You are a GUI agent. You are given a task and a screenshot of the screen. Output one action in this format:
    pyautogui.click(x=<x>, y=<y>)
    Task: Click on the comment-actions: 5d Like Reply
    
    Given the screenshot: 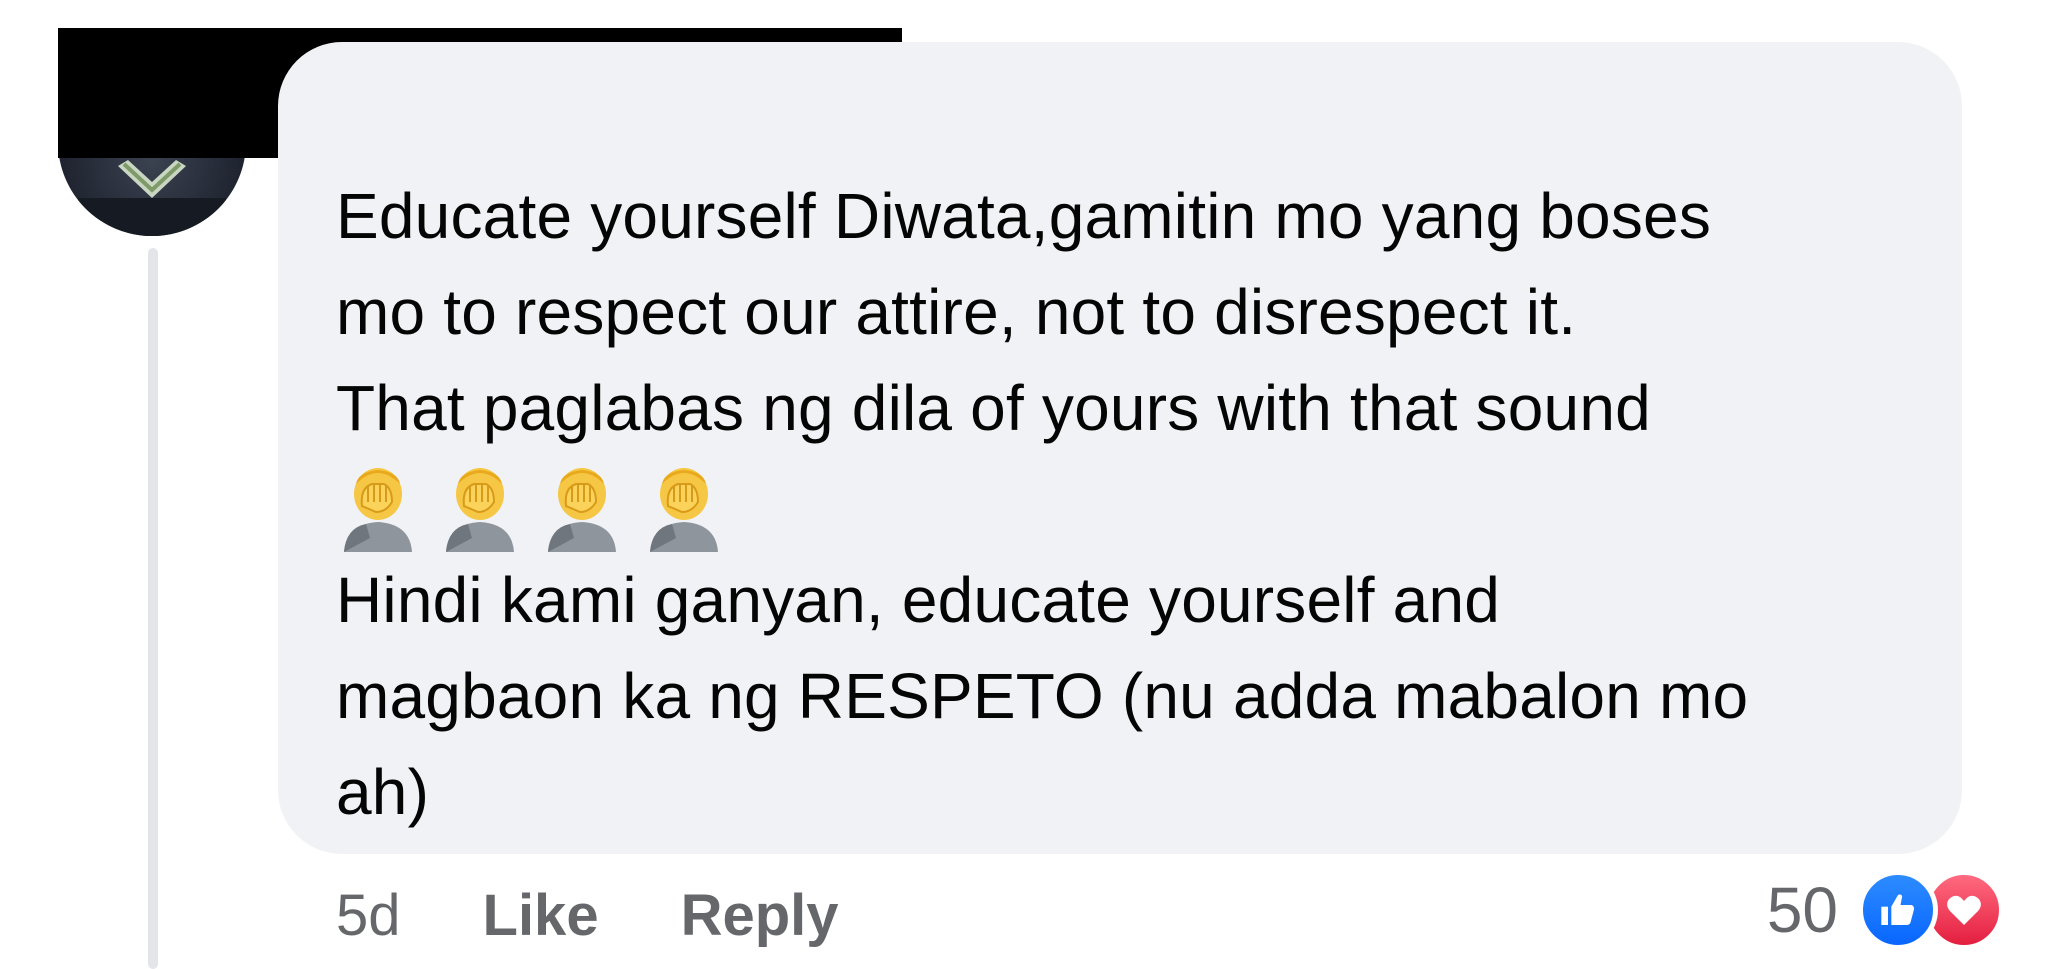 What is the action you would take?
    pyautogui.click(x=587, y=915)
    